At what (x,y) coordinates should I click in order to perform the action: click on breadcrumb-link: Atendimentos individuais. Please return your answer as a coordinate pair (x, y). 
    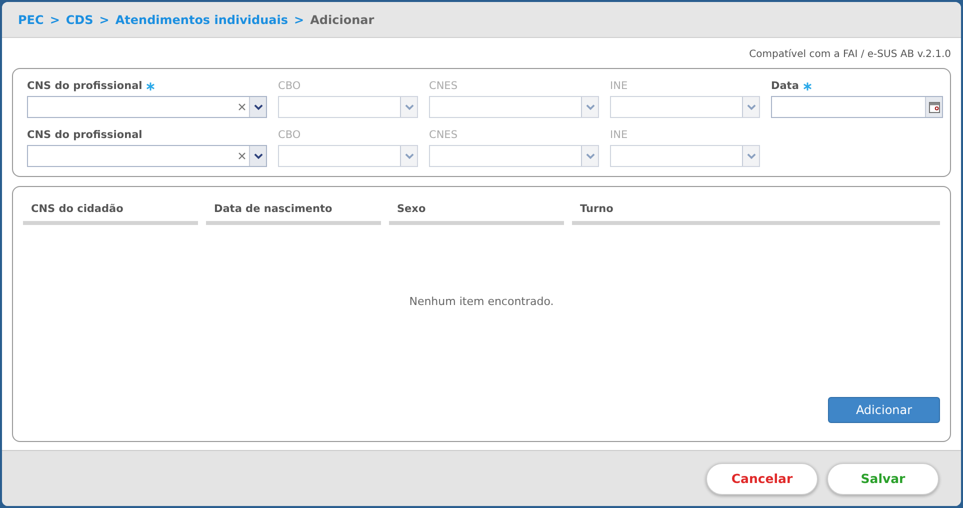
    Looking at the image, I should click on (201, 19).